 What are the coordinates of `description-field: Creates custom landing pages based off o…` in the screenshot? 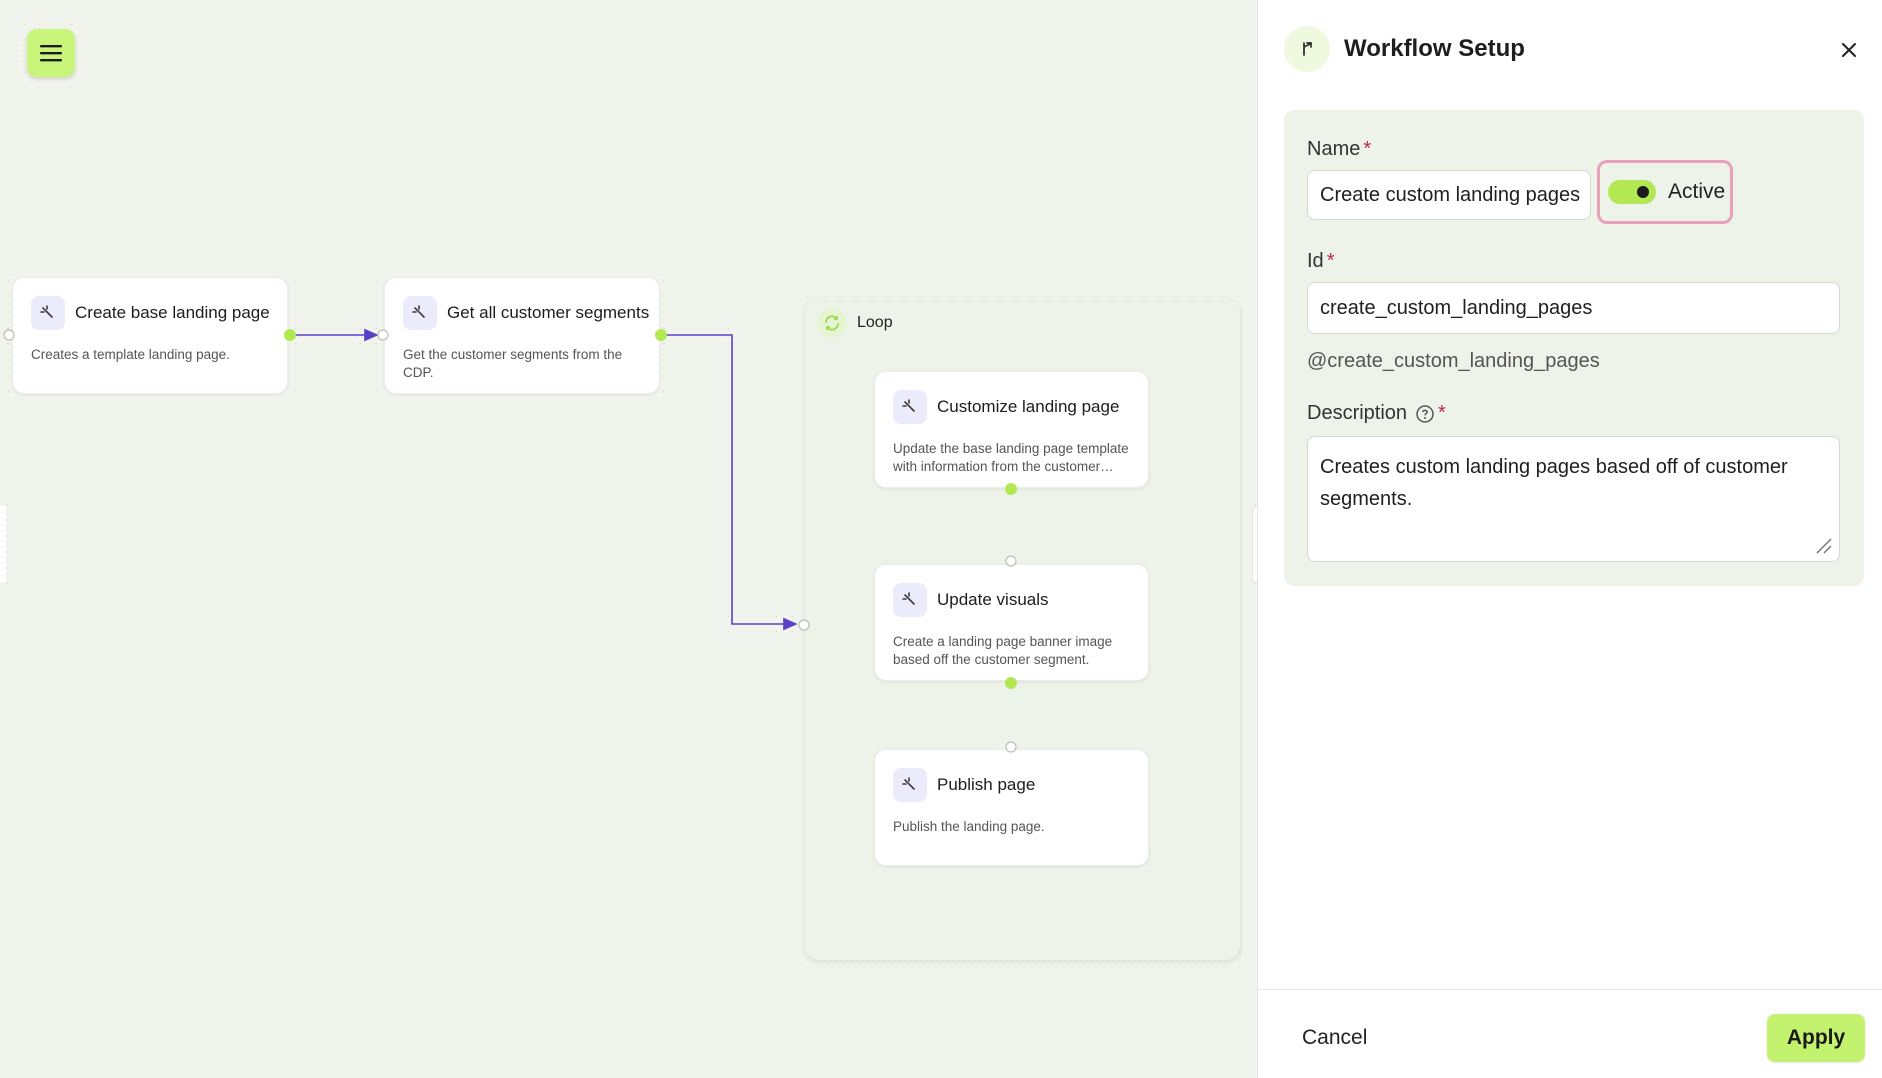 It's located at (1573, 499).